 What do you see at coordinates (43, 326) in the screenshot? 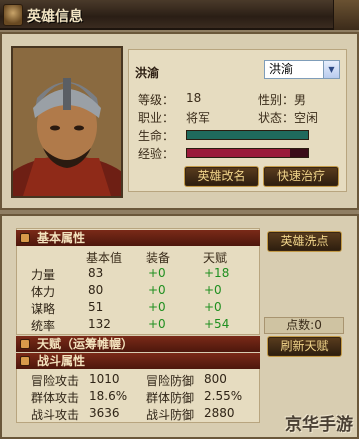
I see `attr-name: 统率` at bounding box center [43, 326].